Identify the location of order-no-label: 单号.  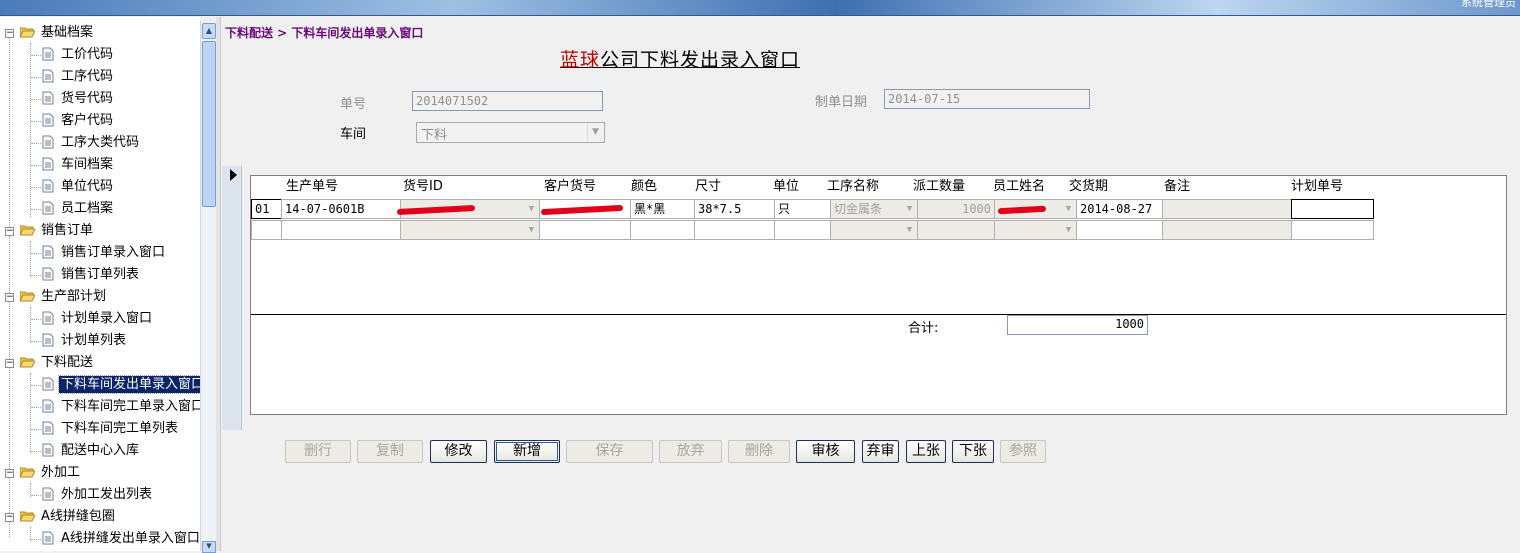
(353, 104).